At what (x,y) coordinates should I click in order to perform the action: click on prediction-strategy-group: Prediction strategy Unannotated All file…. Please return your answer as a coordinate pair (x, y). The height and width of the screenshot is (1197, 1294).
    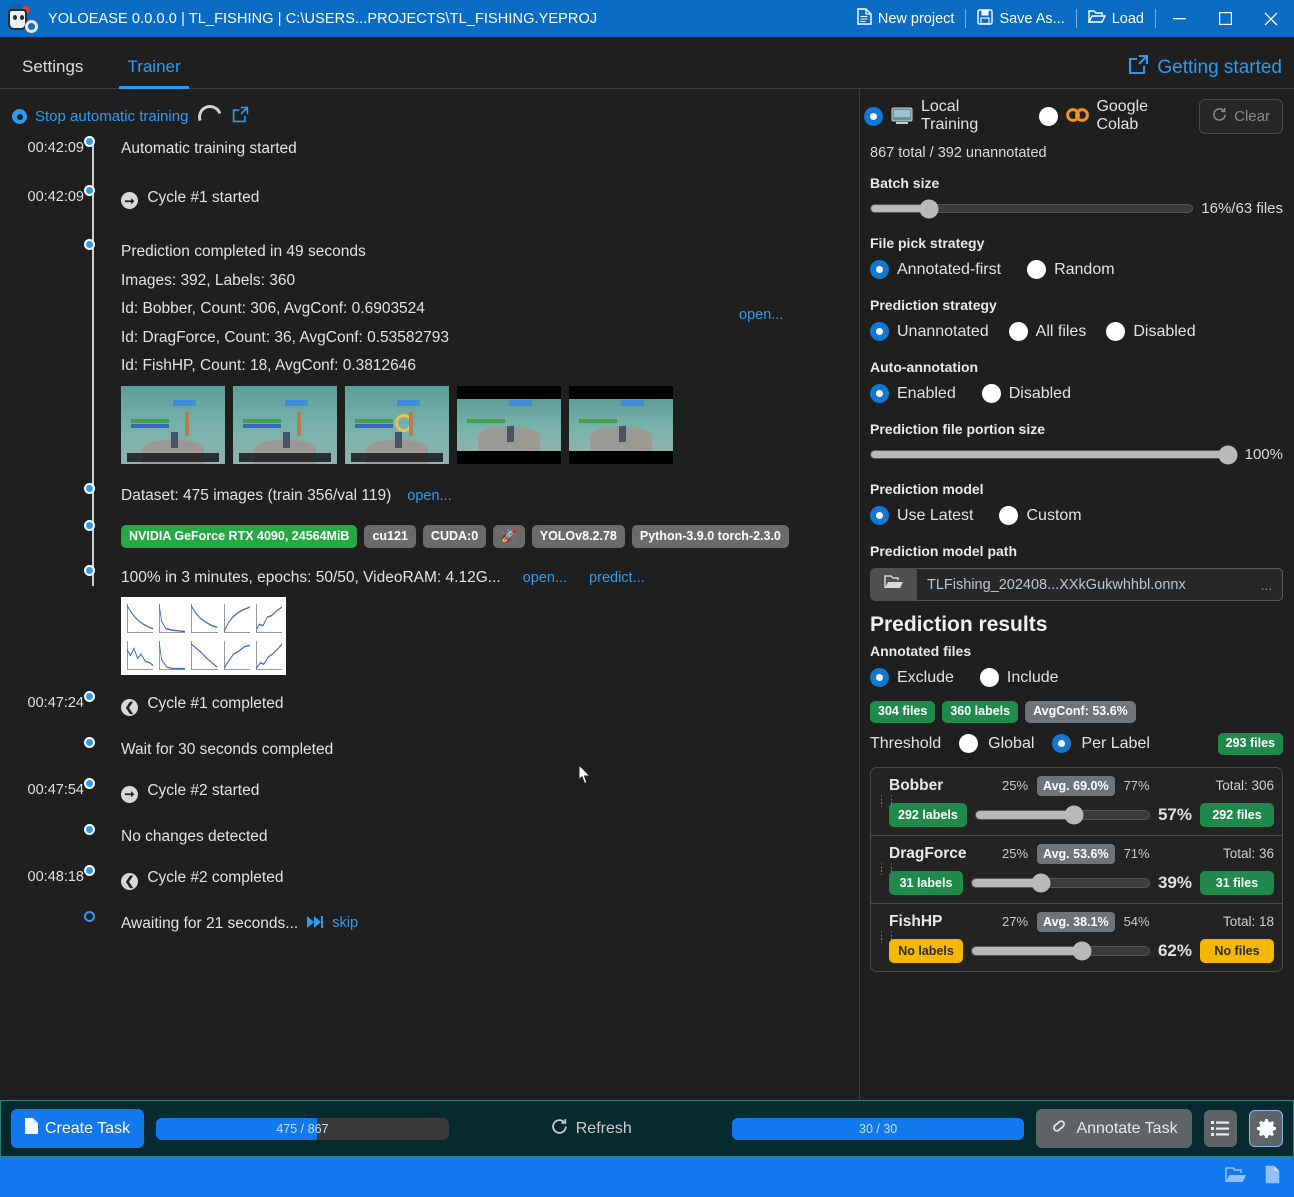
    Looking at the image, I should click on (1076, 319).